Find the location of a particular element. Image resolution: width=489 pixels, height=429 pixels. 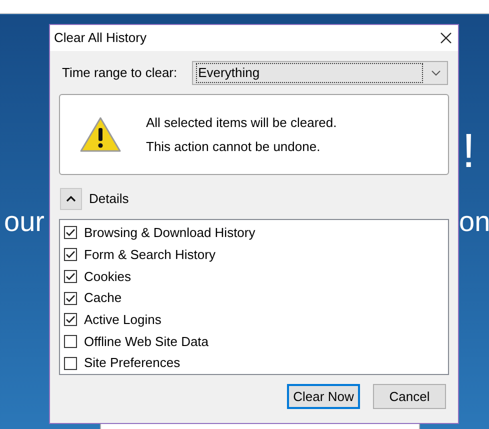

chevron-up-icon is located at coordinates (71, 199).